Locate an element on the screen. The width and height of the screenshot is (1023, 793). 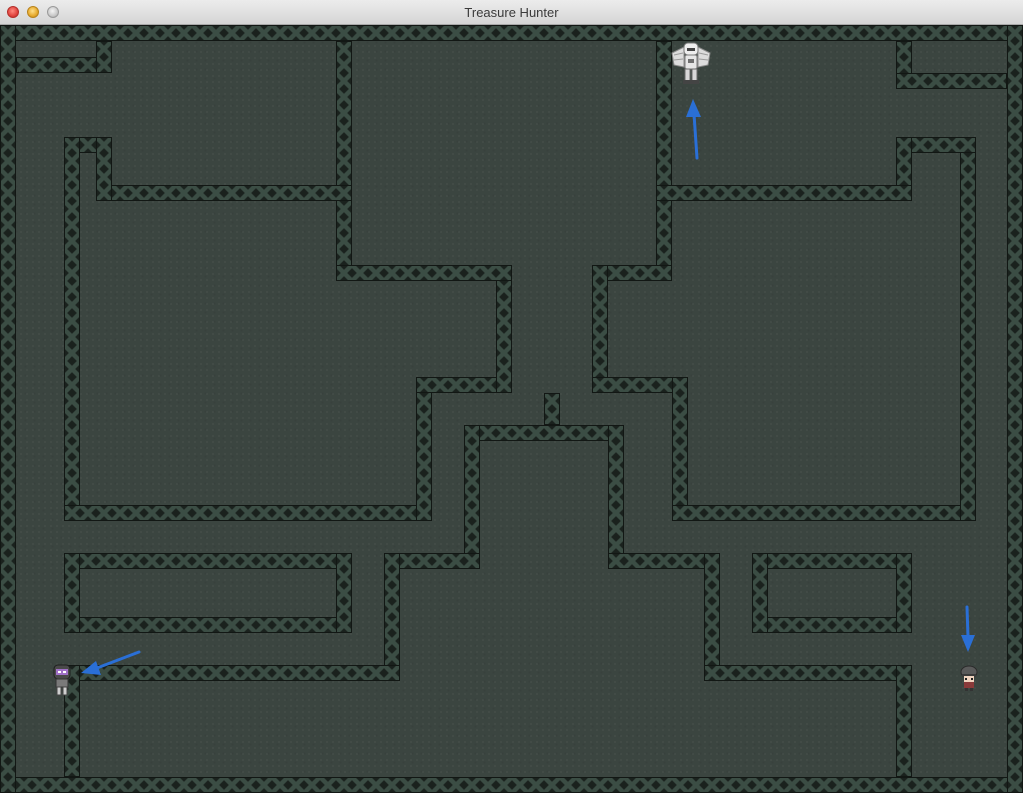
window-title: Treasure Hunter is located at coordinates (511, 12).